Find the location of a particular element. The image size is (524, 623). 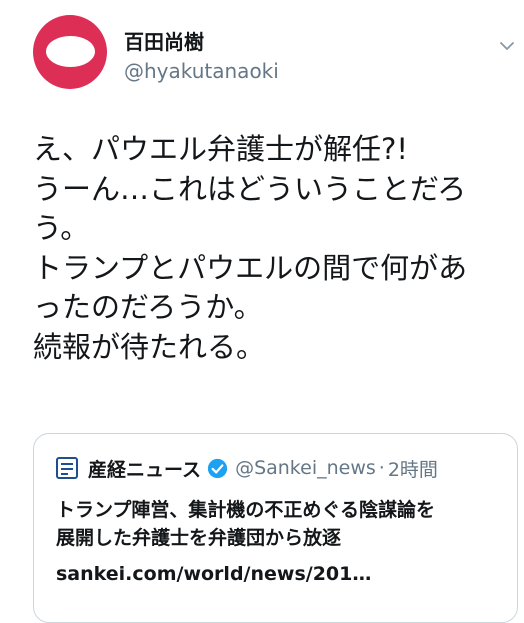

tweet-text-line: うーん…これはどういうことだろ is located at coordinates (250, 188).